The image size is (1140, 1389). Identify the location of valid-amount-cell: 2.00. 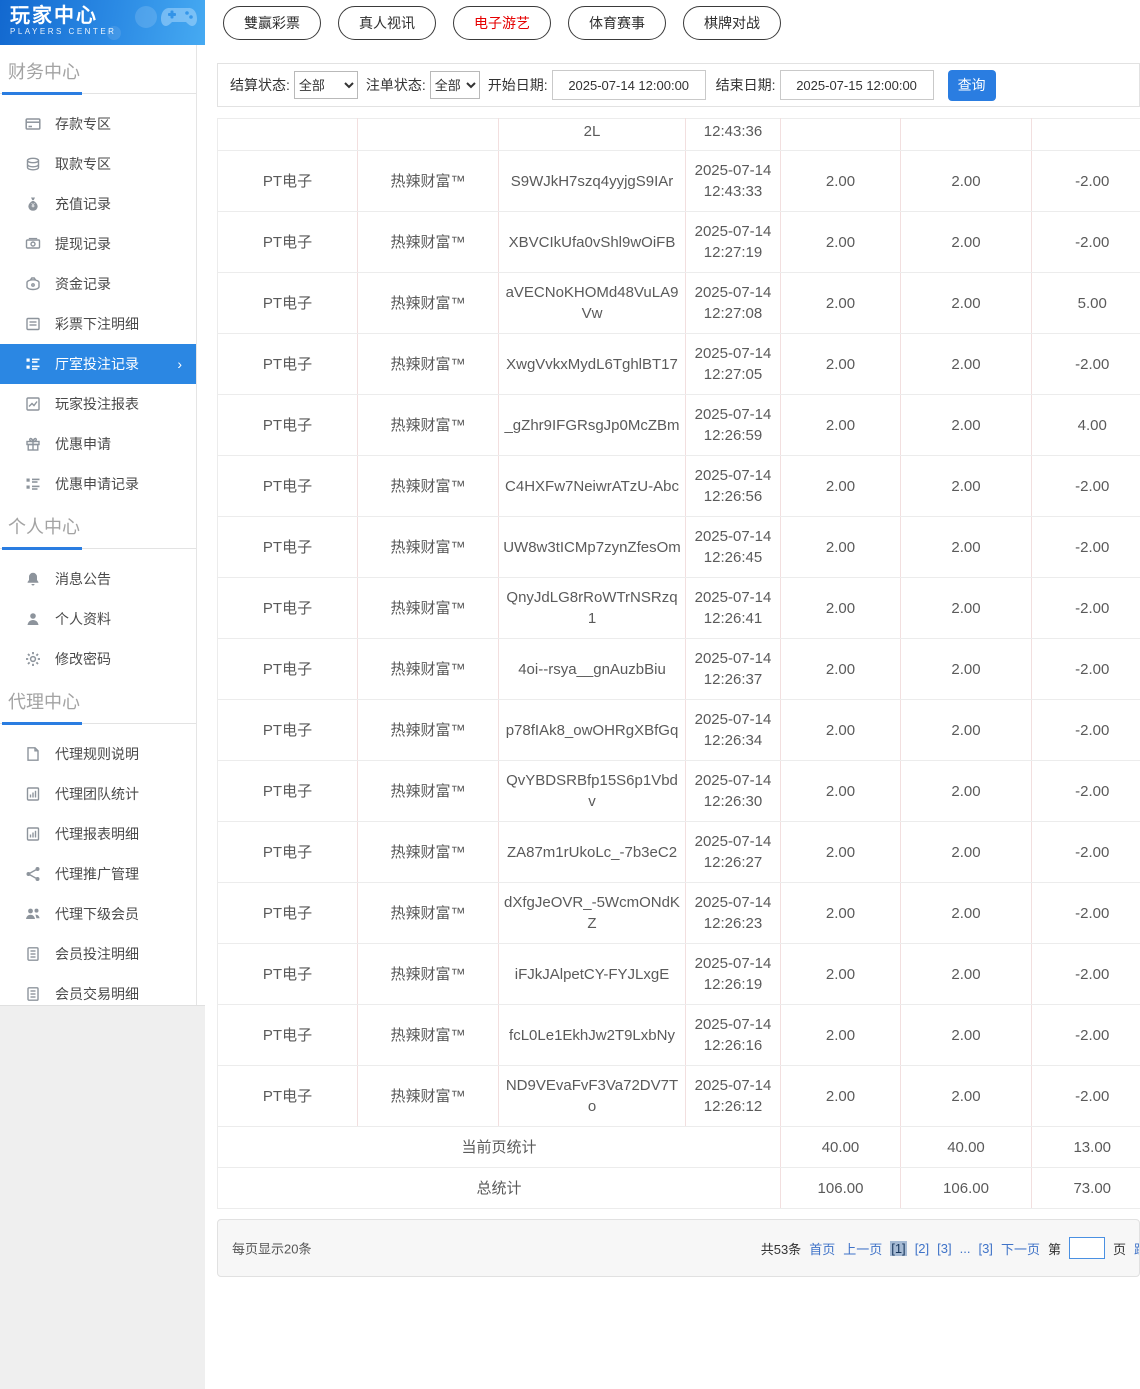
(966, 730).